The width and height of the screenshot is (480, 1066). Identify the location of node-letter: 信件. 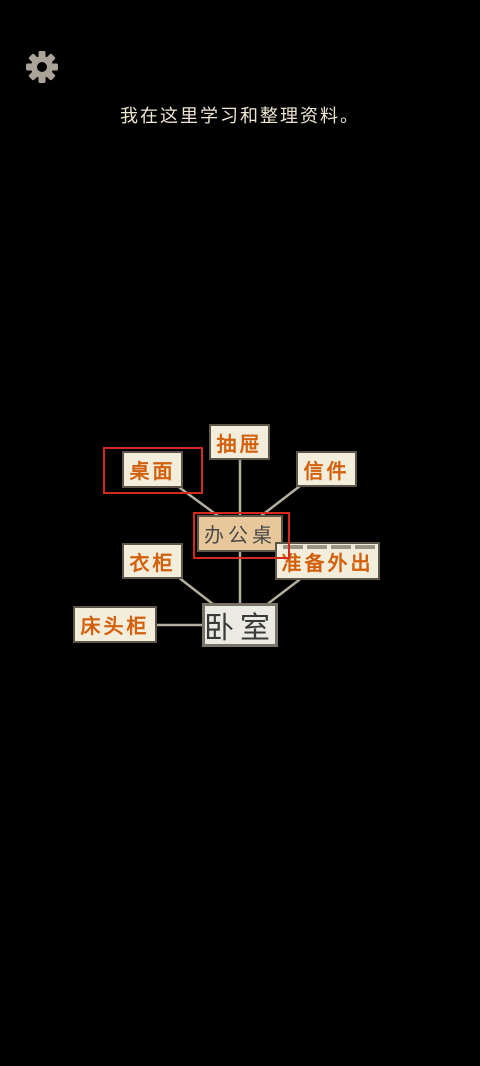
(326, 469).